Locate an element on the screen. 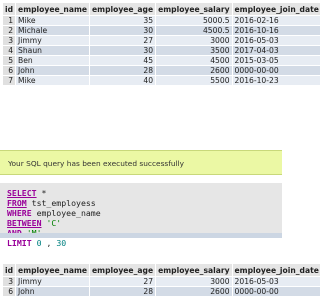 The width and height of the screenshot is (320, 300). cell-employee-salary: 5000.5 is located at coordinates (194, 20).